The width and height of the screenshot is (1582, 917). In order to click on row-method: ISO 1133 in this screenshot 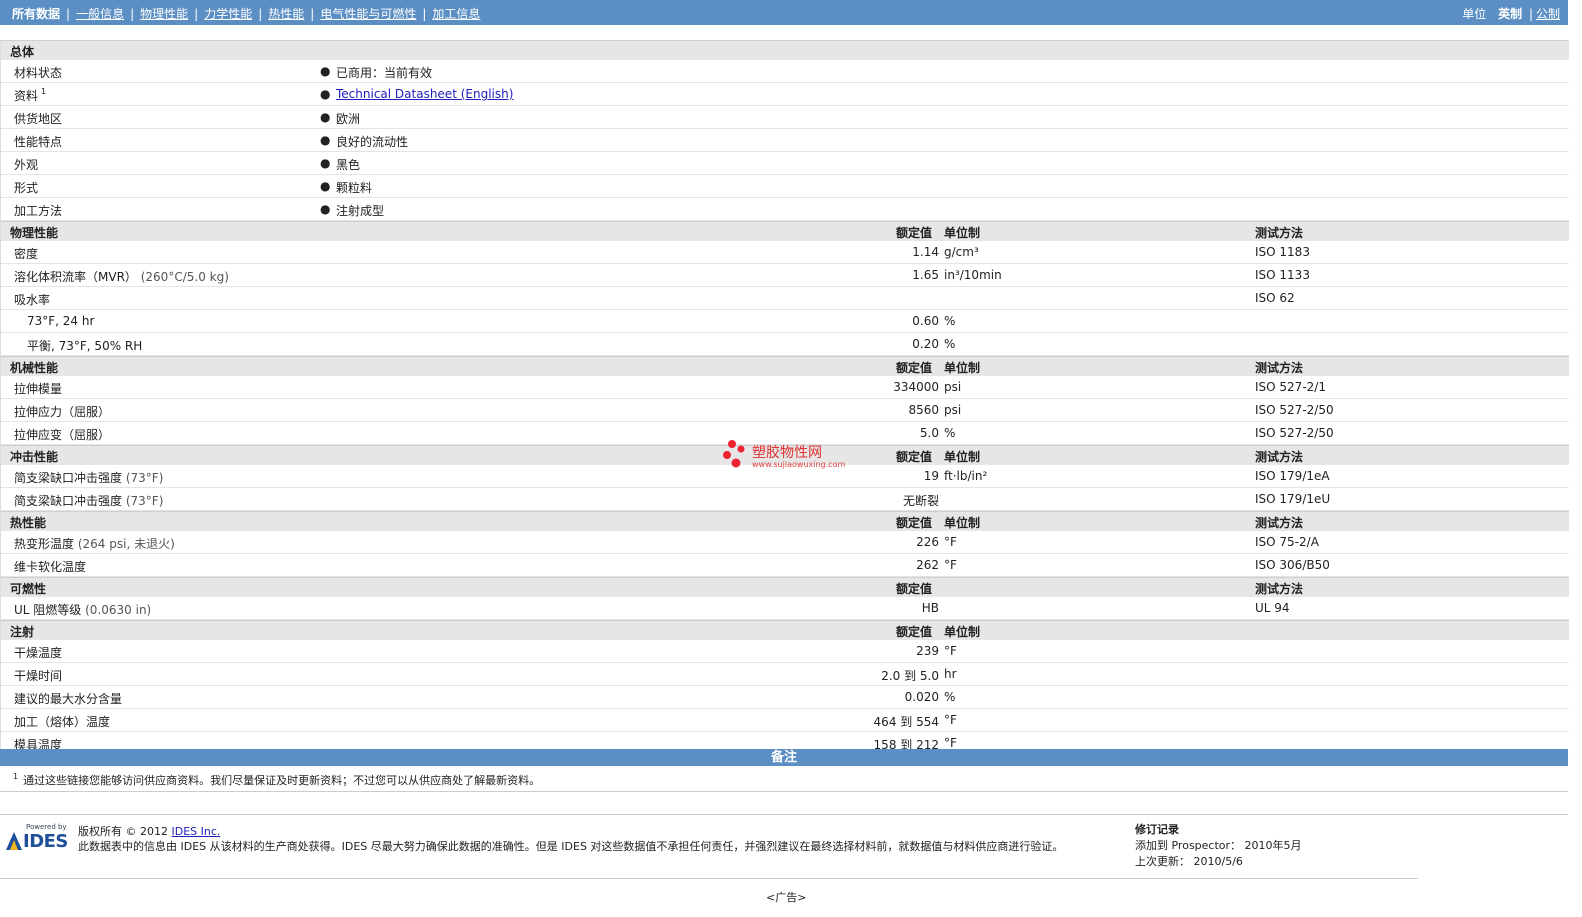, I will do `click(1282, 275)`.